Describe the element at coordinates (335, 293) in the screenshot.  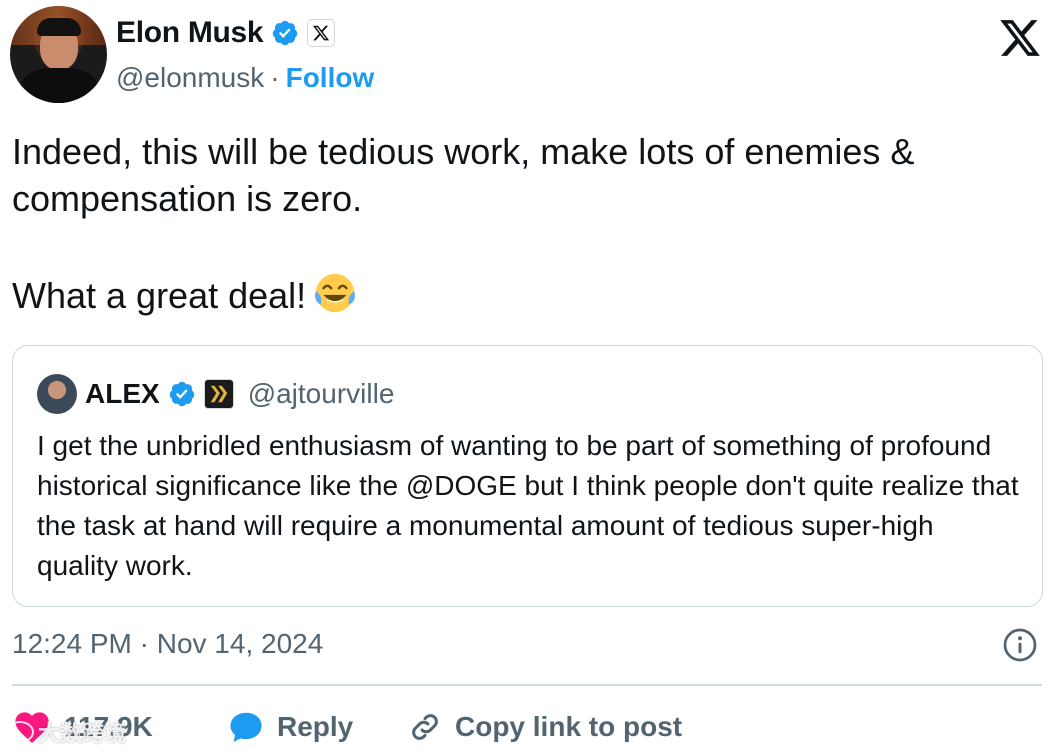
I see `tears-of-joy-emoji-icon` at that location.